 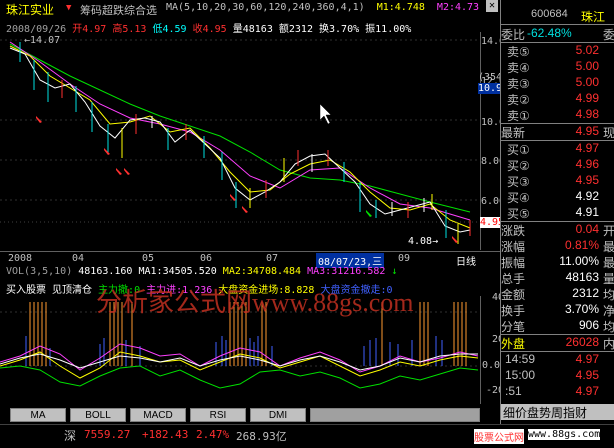 What do you see at coordinates (492, 222) in the screenshot?
I see `current-price-badge: 4.95` at bounding box center [492, 222].